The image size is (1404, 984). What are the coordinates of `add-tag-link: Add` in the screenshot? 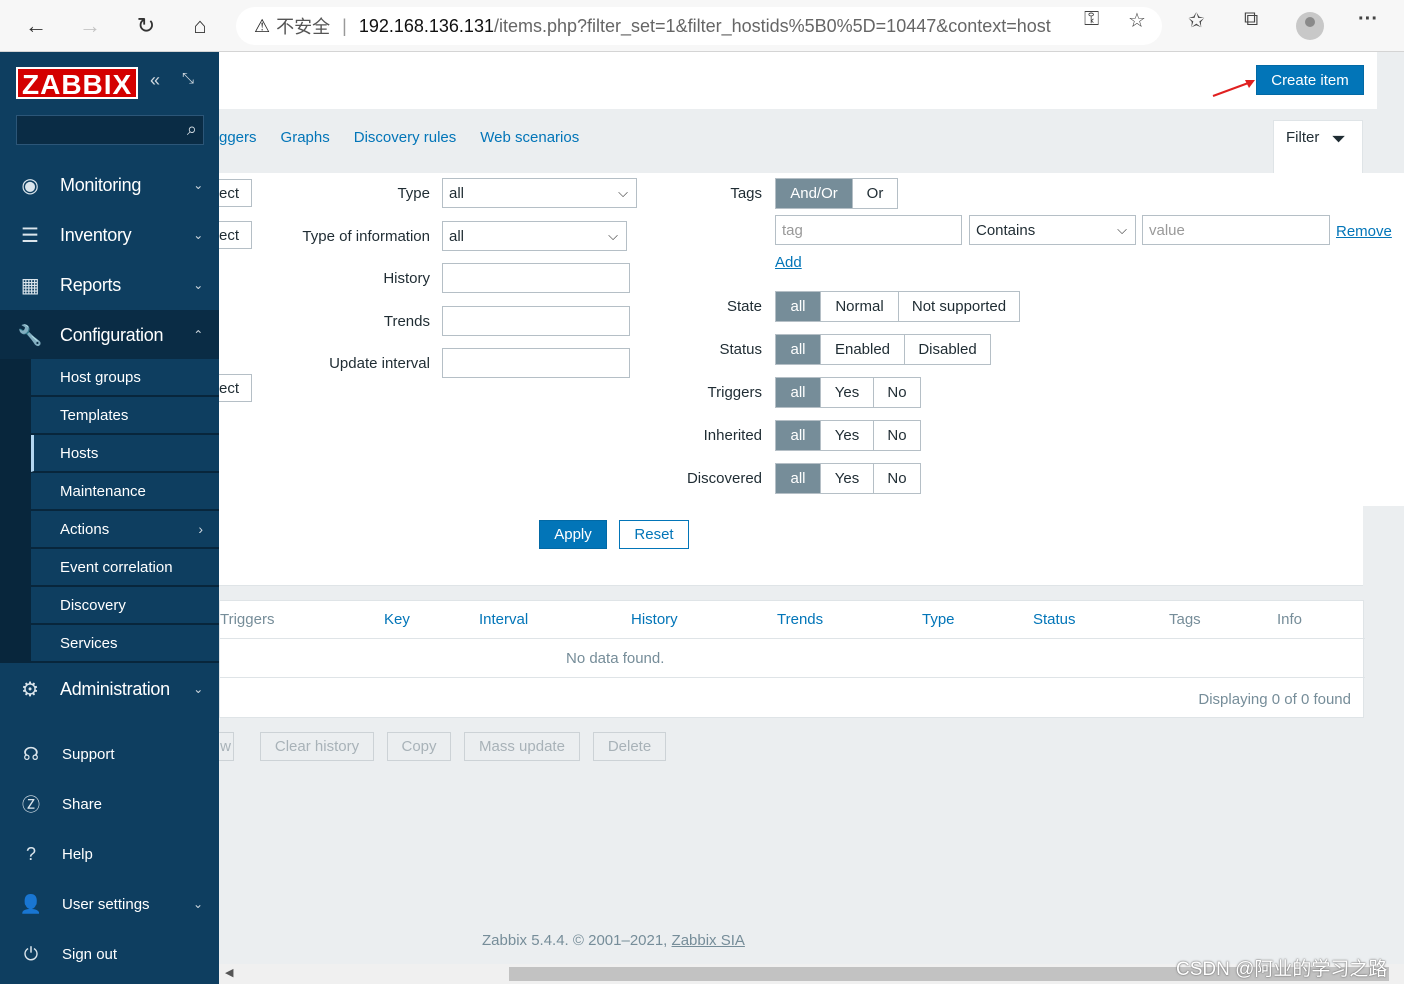 It's located at (788, 262).